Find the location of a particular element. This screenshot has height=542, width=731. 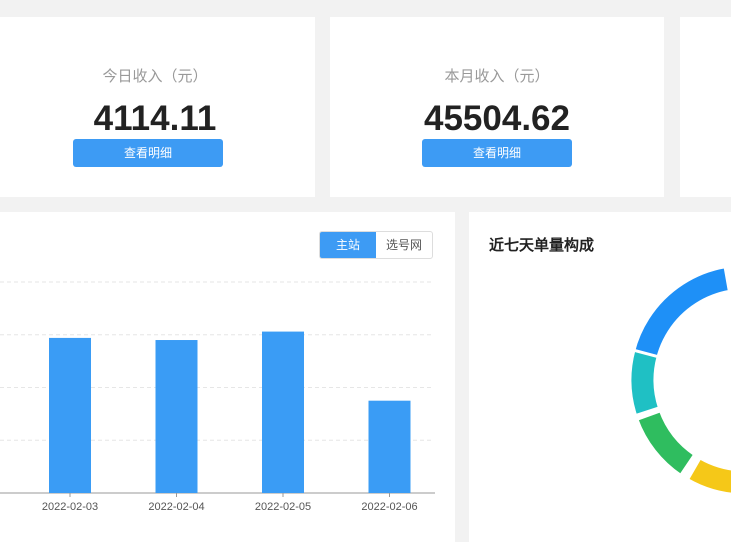

x-tick-label: 2022-02-06 is located at coordinates (389, 507).